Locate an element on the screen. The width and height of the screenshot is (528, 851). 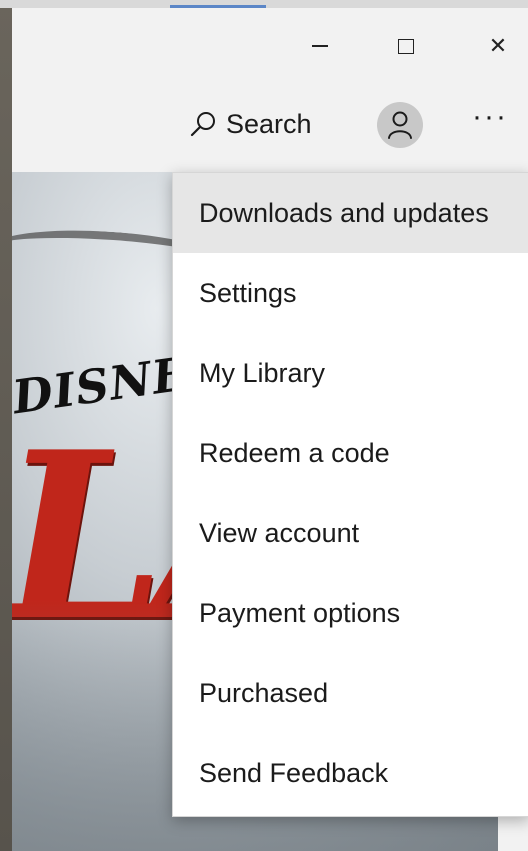
close-button: ✕ is located at coordinates (498, 46).